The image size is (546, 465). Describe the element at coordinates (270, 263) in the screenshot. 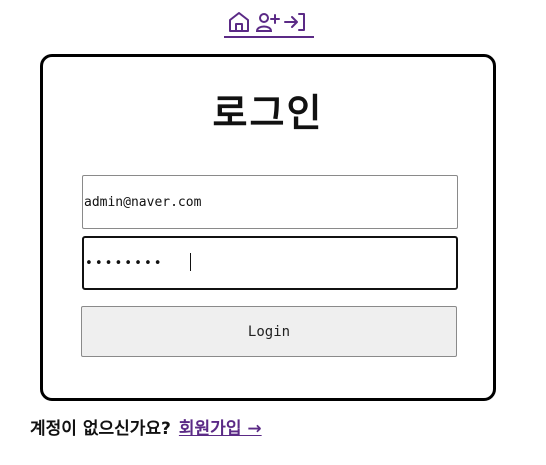

I see `password-field` at that location.